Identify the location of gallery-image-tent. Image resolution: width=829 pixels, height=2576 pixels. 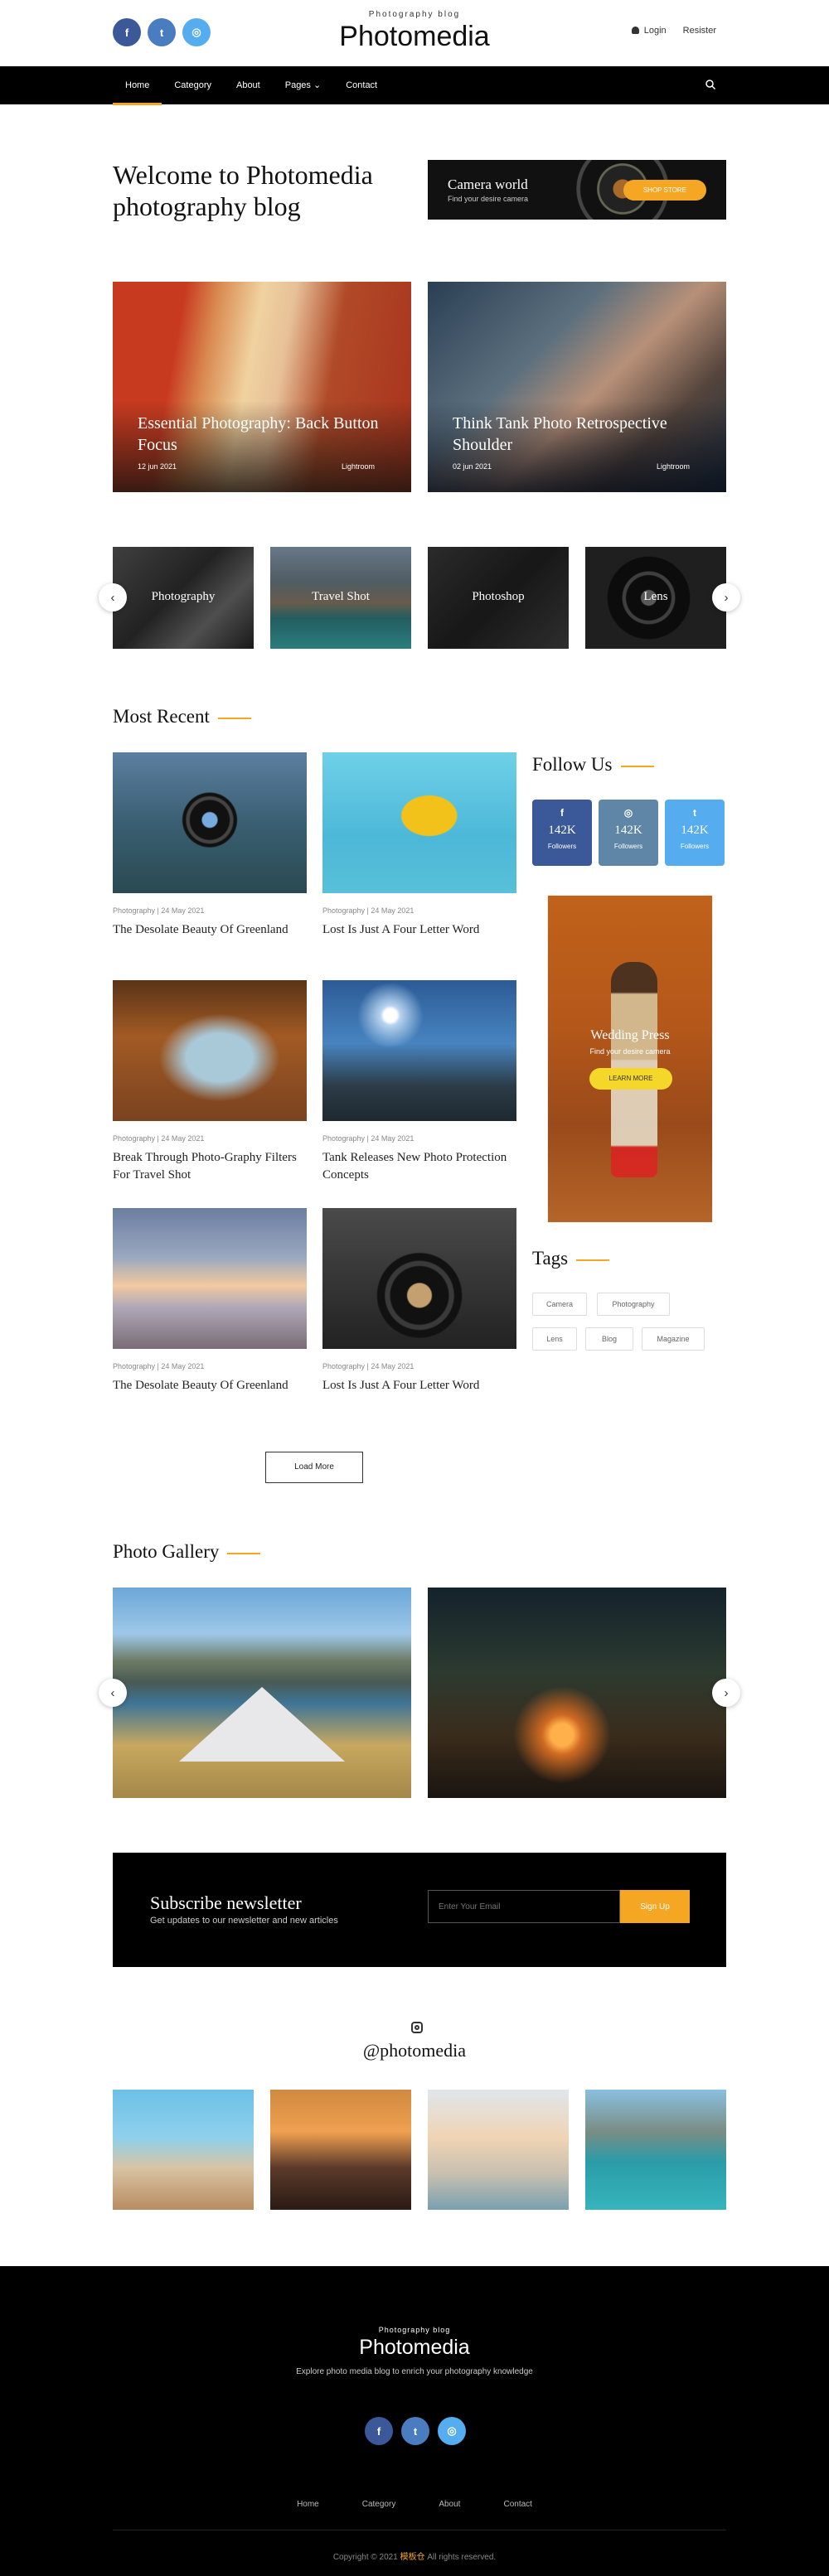
(262, 1693).